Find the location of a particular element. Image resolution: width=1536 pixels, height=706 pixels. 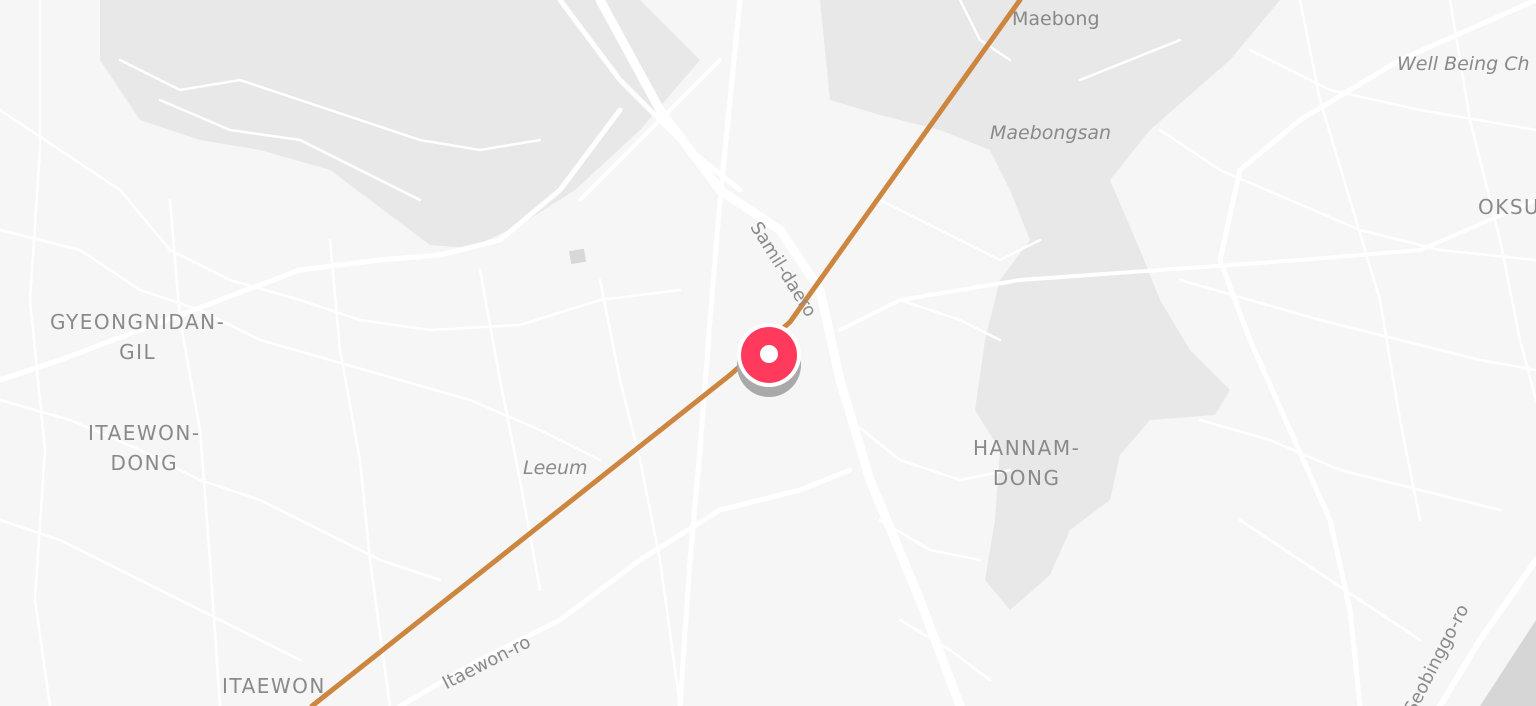

place-label-leeum: Leeum is located at coordinates (555, 468).